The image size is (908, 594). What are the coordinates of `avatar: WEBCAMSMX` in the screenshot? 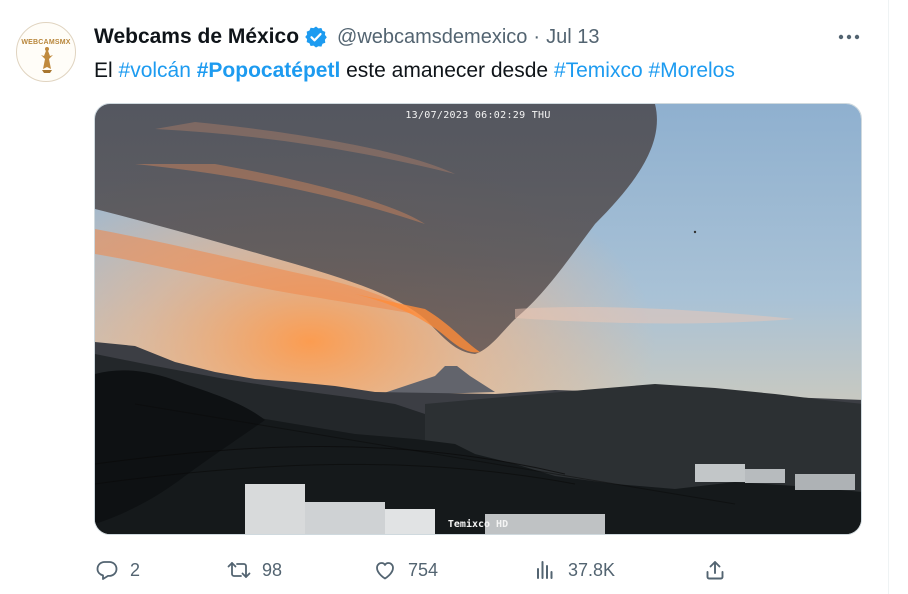 It's located at (46, 52).